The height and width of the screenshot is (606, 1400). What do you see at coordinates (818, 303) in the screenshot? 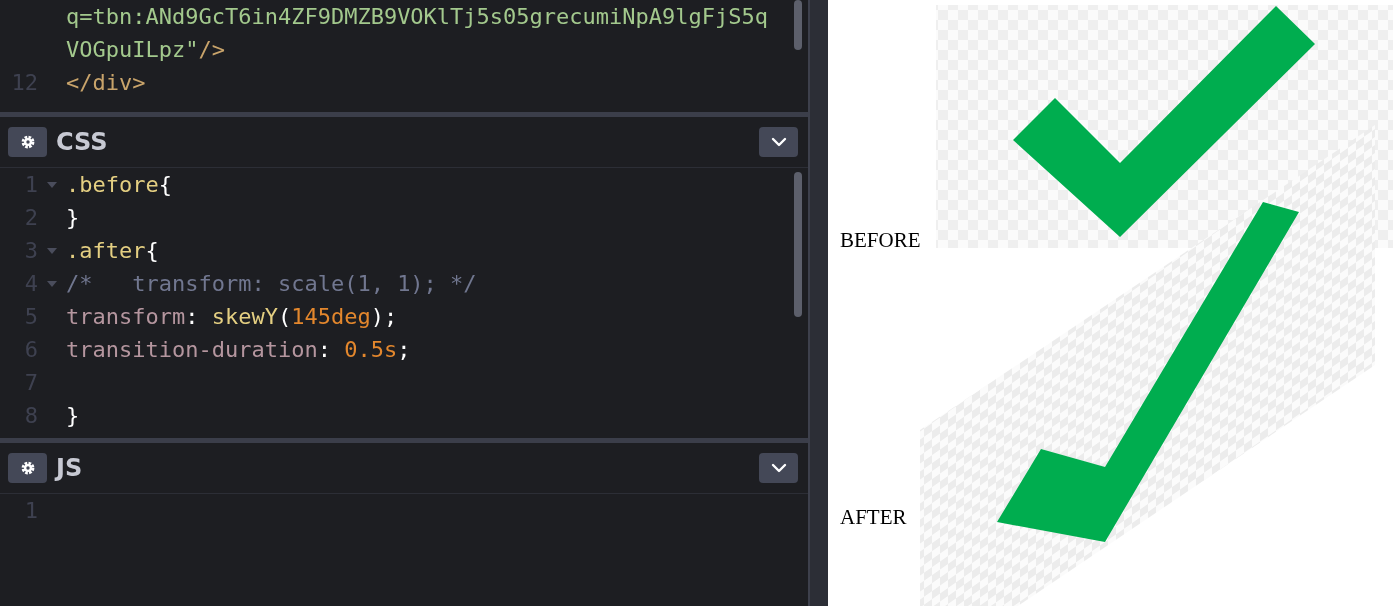
I see `pane-splitter` at bounding box center [818, 303].